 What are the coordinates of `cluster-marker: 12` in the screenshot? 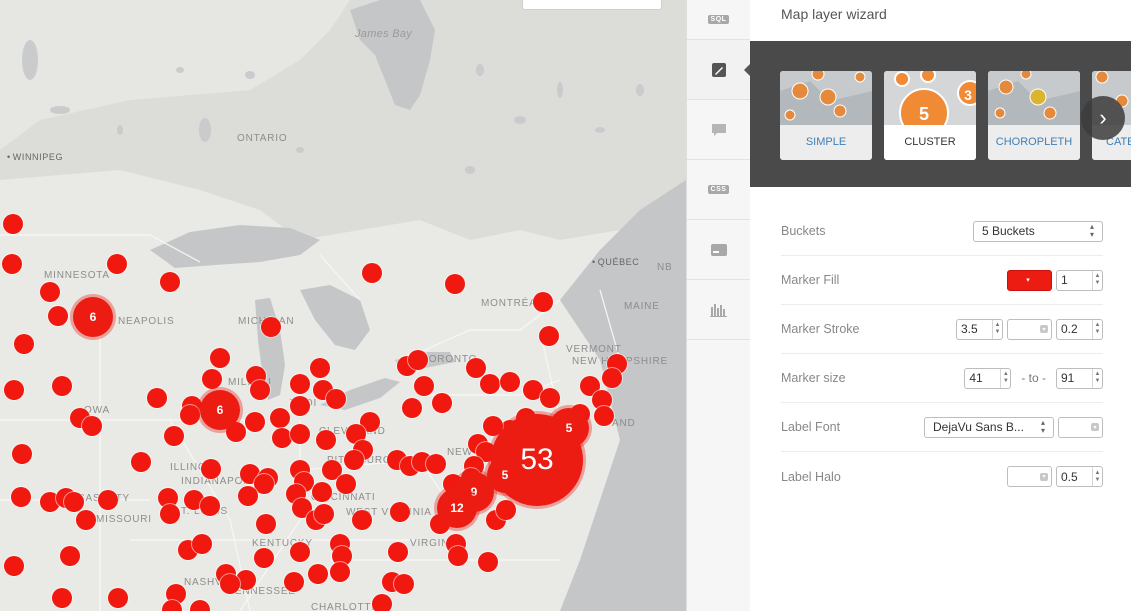 It's located at (457, 508).